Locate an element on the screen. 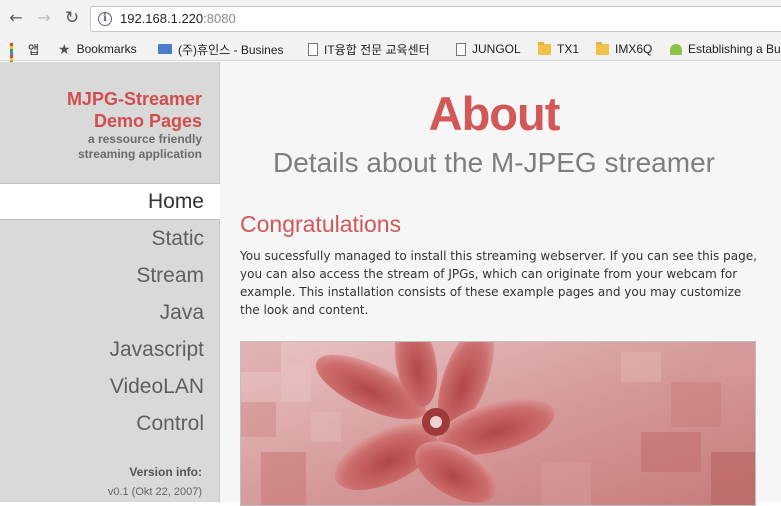  sidebar-item-stream: Stream is located at coordinates (110, 275).